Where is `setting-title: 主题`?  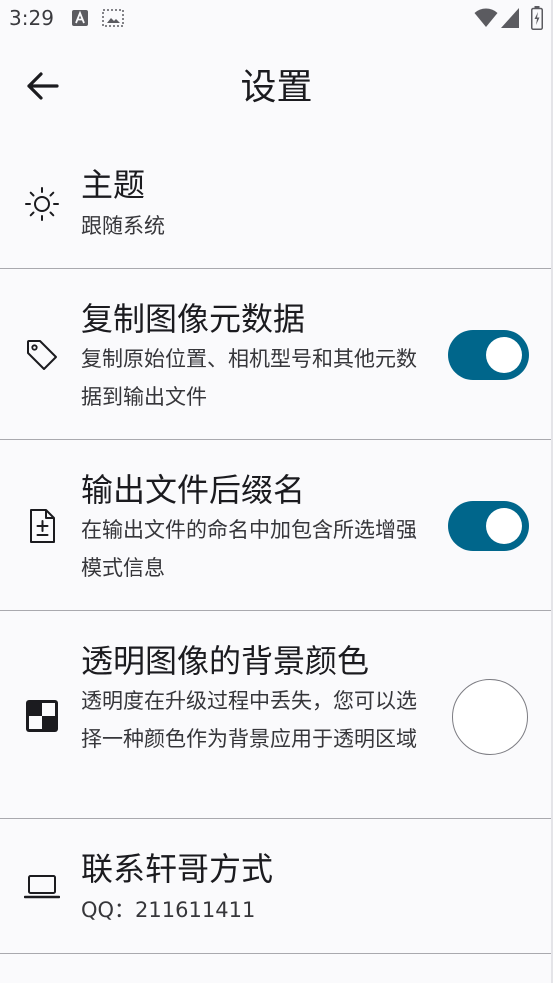 setting-title: 主题 is located at coordinates (113, 185).